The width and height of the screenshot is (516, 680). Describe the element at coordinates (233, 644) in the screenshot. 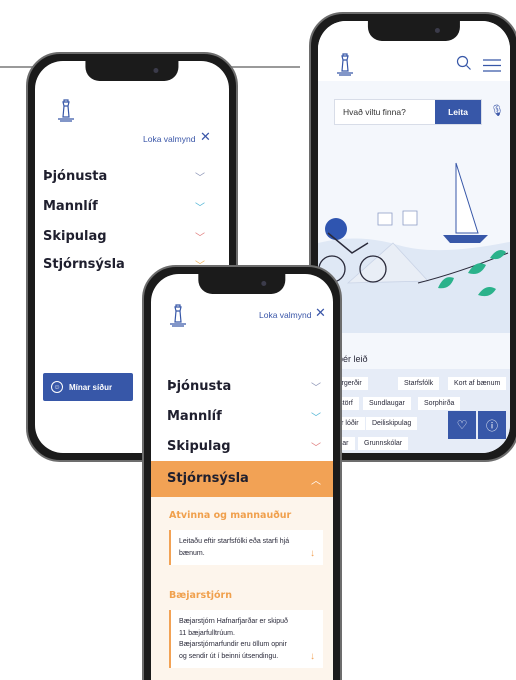

I see `card-text-line: Bæjarstjórnarfundir eru öllum opnir` at that location.